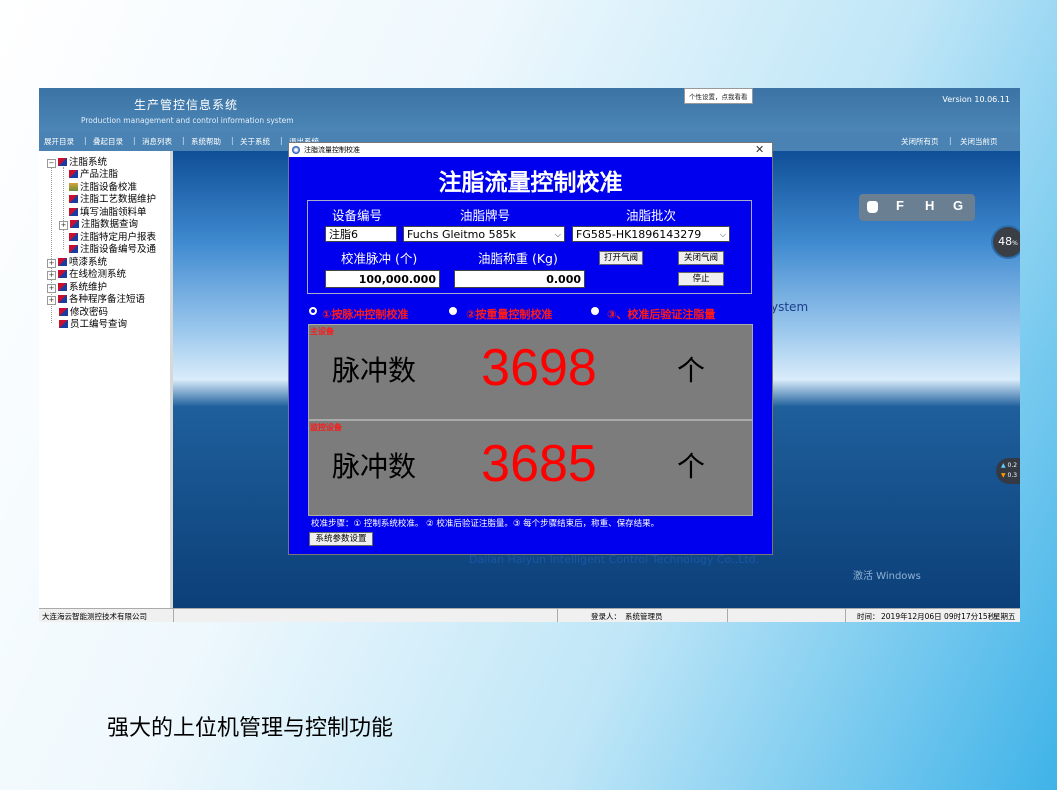  I want to click on mode-label-weight: ②按重量控制校准, so click(509, 314).